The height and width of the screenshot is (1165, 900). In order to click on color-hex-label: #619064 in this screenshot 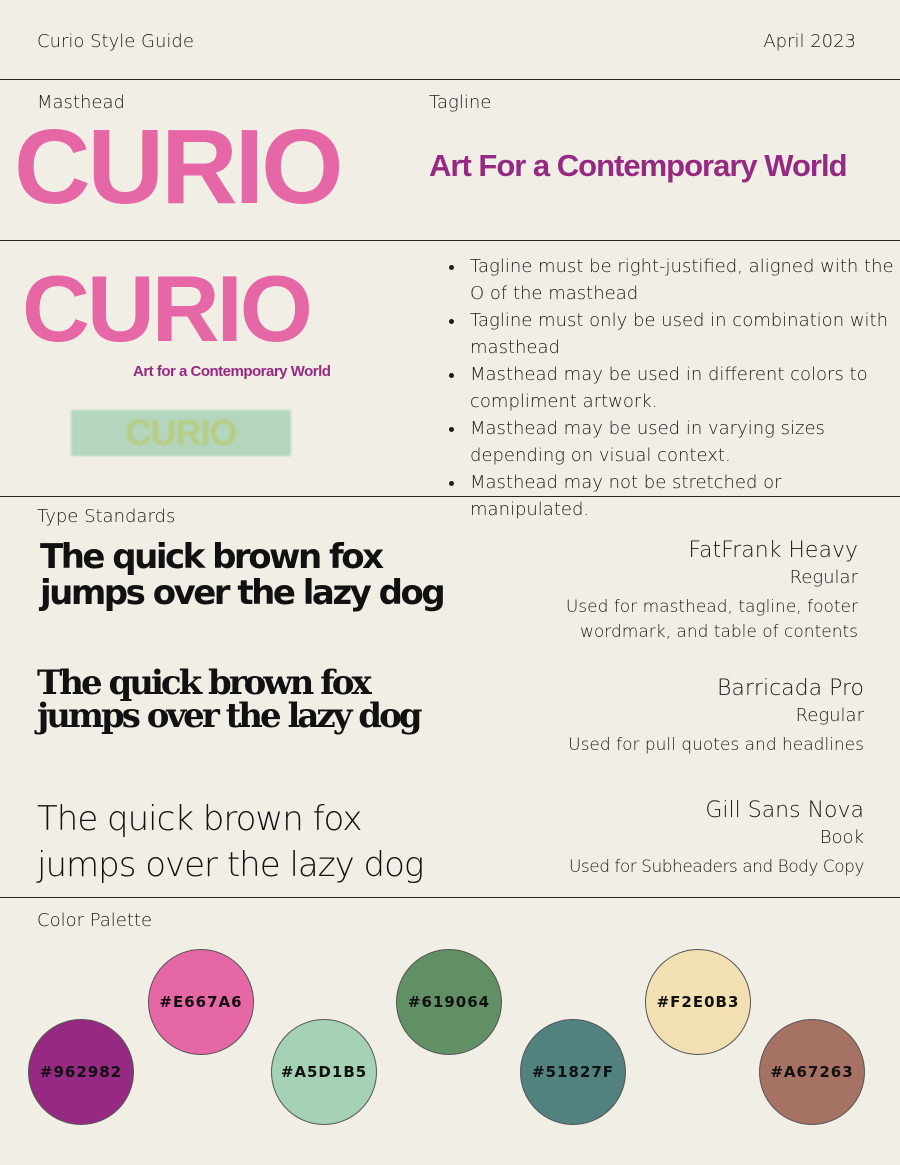, I will do `click(449, 1002)`.